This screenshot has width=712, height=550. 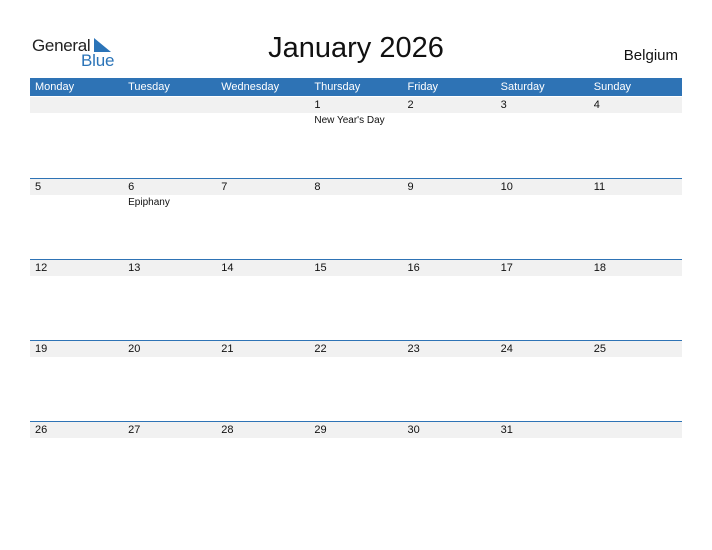 I want to click on weekday-wednesday: Wednesday, so click(x=250, y=87).